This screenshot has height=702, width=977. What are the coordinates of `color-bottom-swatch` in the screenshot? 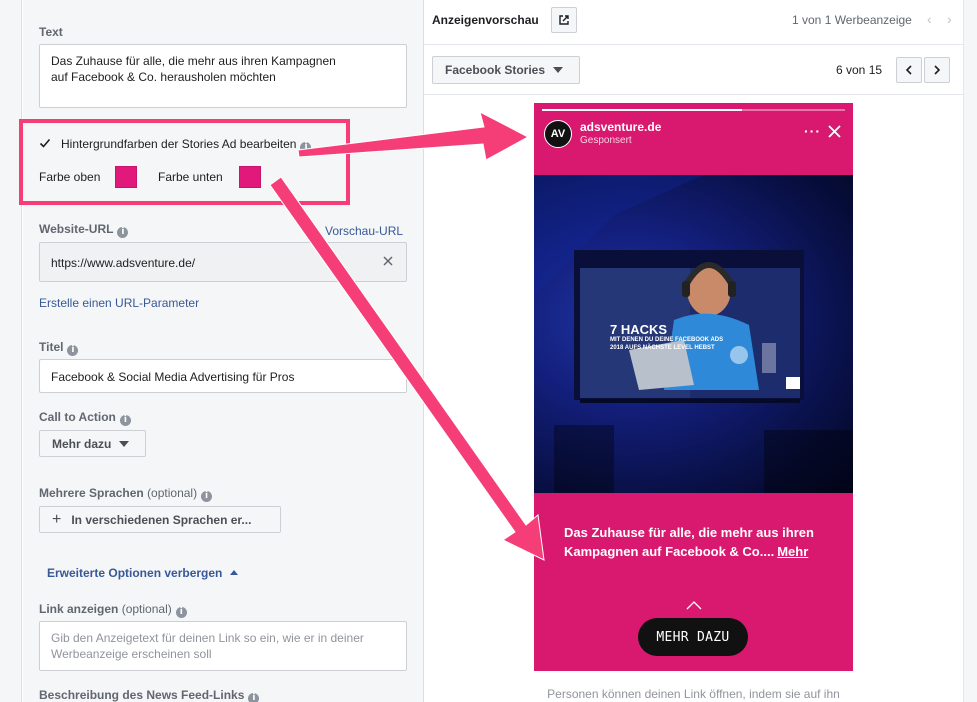 It's located at (250, 177).